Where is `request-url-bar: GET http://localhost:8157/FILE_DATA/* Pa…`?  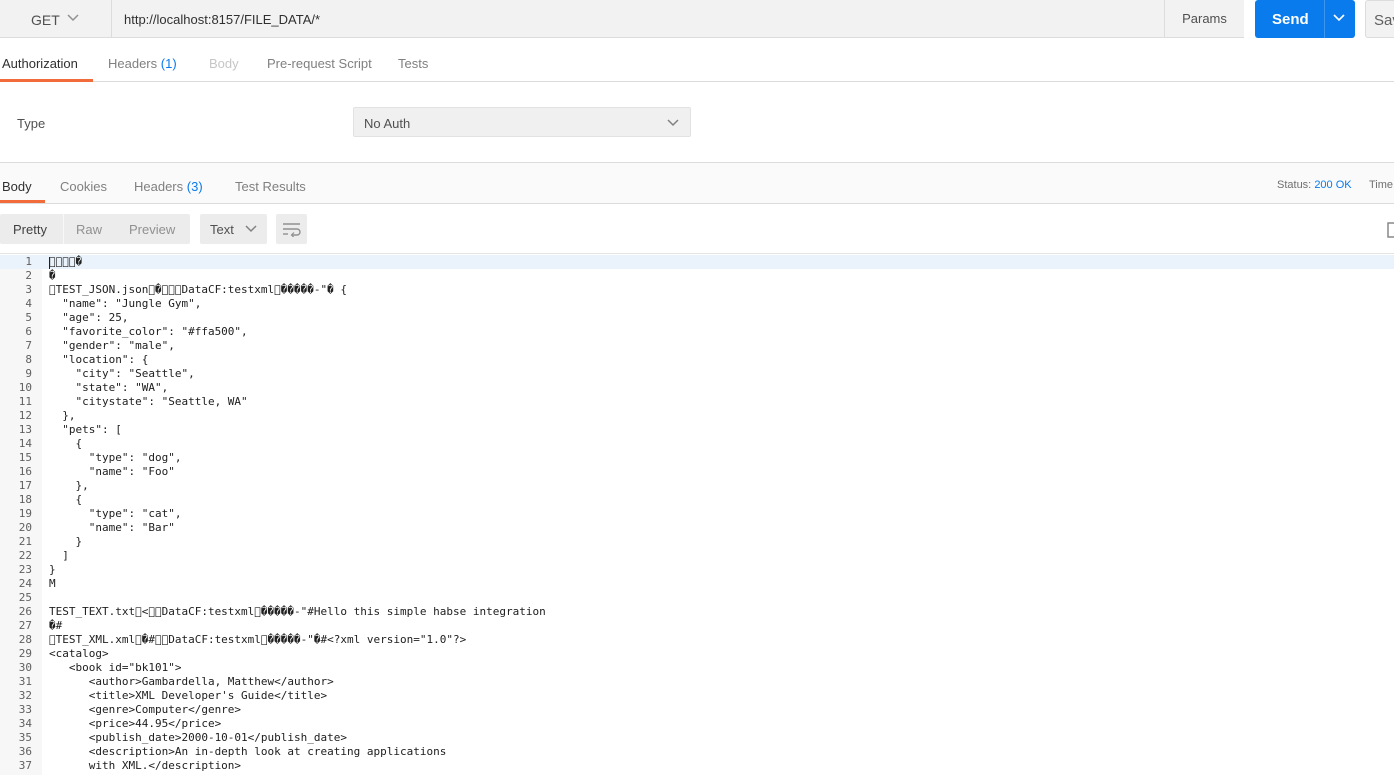
request-url-bar: GET http://localhost:8157/FILE_DATA/* Pa… is located at coordinates (697, 19).